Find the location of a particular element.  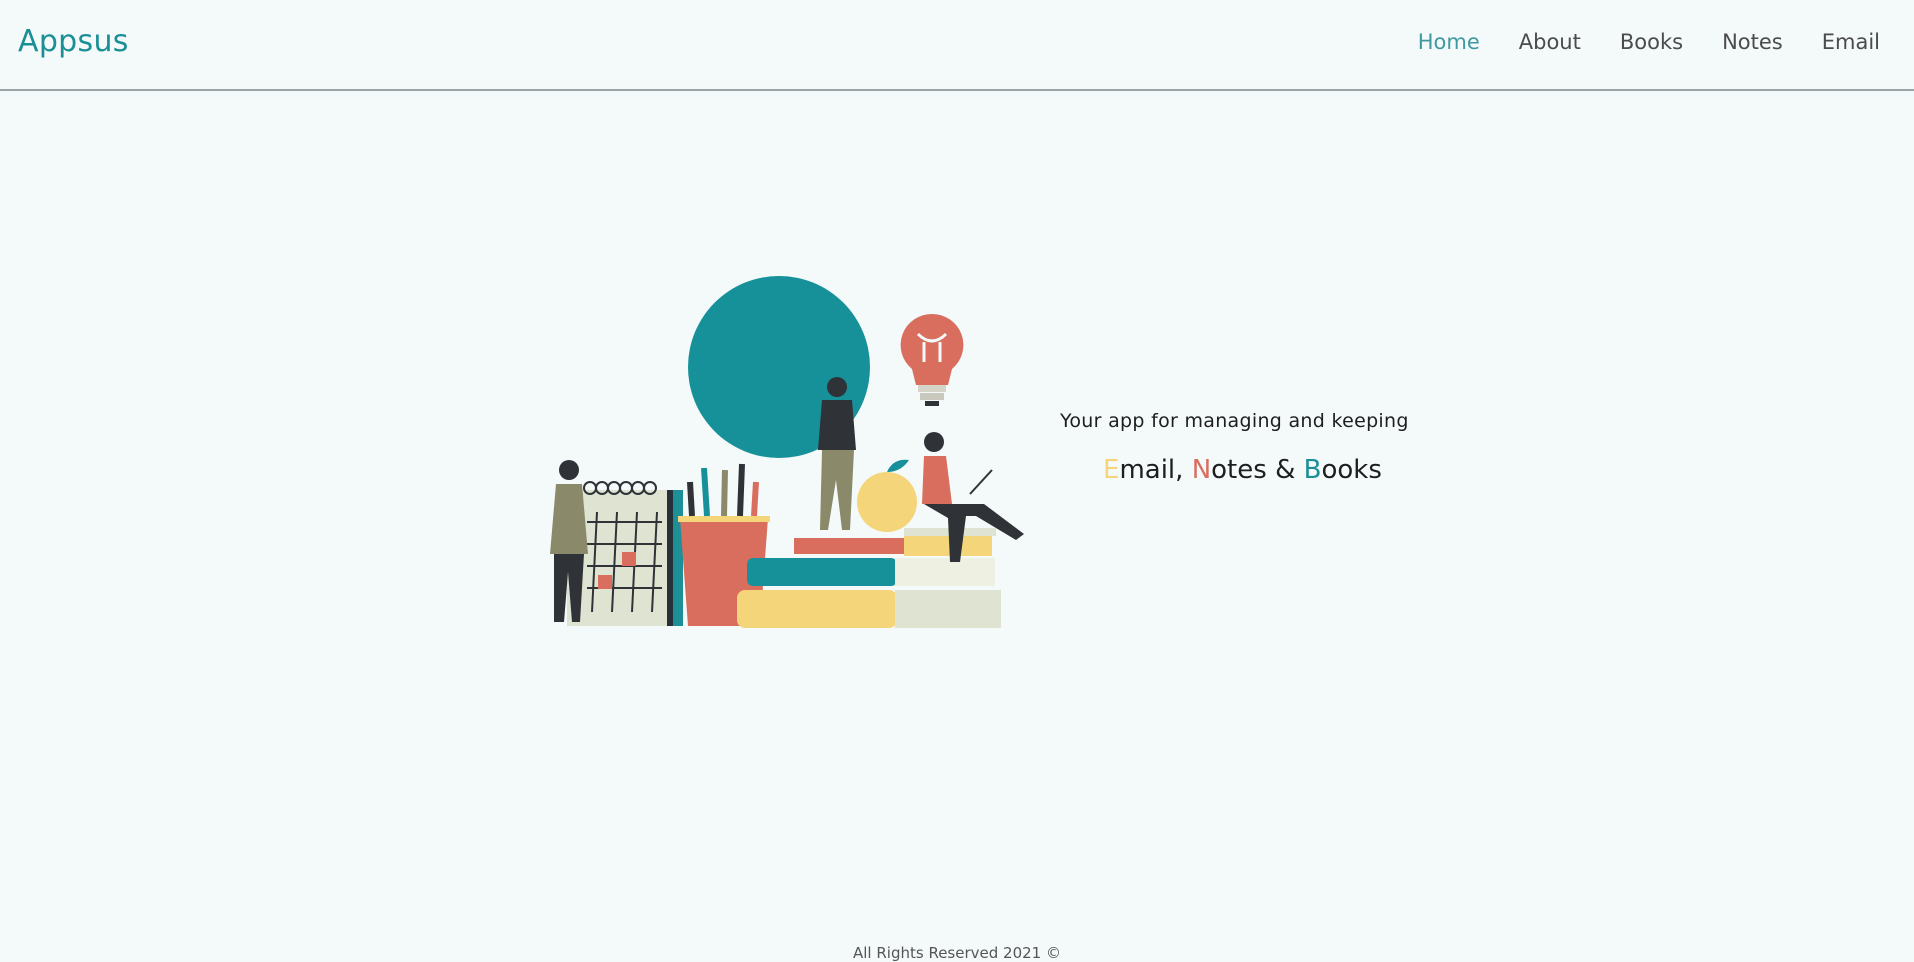

ampersand: & is located at coordinates (1285, 470).